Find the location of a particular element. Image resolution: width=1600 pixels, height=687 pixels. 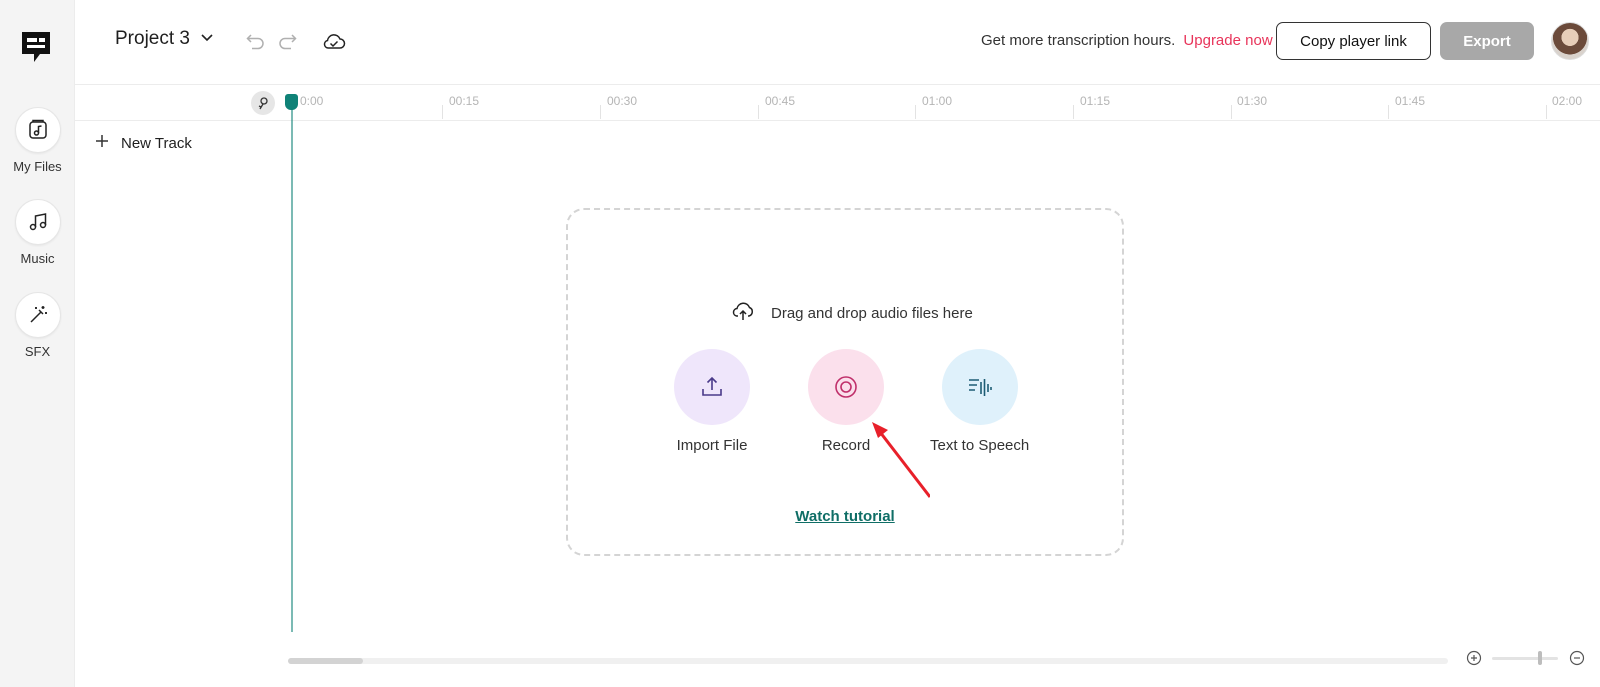

timeline-scrollbar-thumb is located at coordinates (325, 661).